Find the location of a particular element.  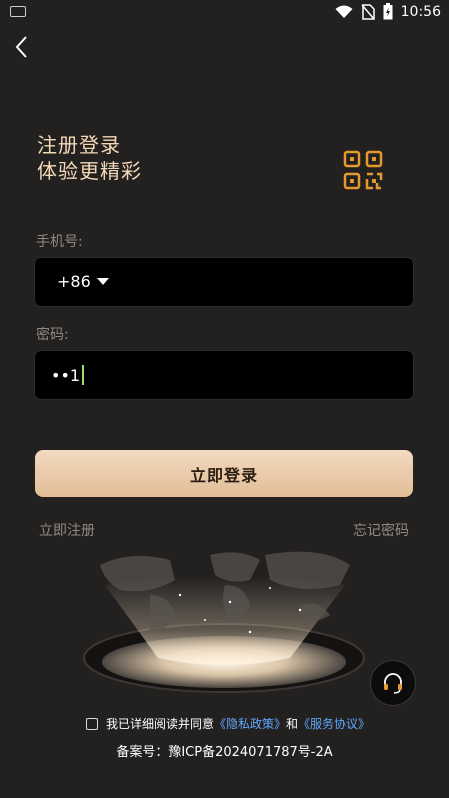

wifi-icon is located at coordinates (344, 11).